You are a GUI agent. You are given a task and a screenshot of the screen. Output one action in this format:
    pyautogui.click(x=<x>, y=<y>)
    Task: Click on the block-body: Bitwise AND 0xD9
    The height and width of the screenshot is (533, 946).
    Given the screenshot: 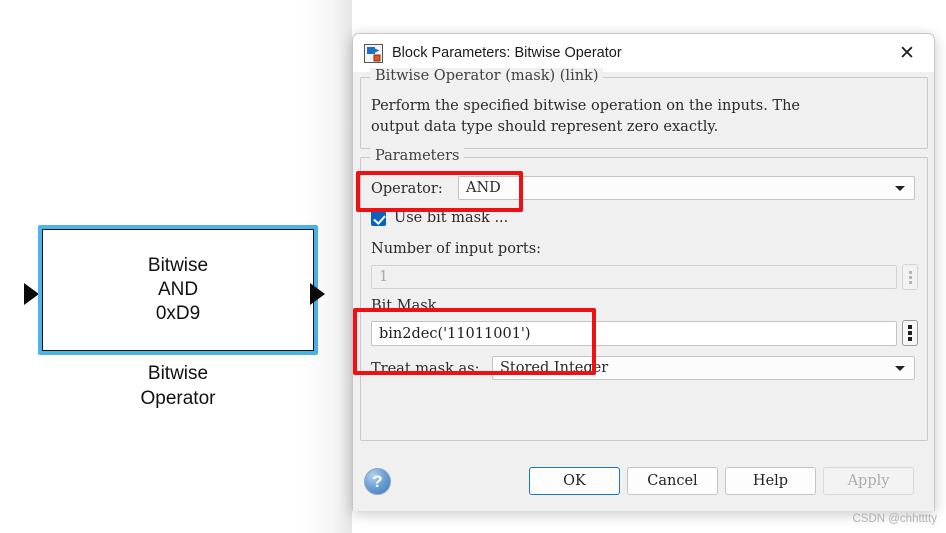 What is the action you would take?
    pyautogui.click(x=178, y=290)
    